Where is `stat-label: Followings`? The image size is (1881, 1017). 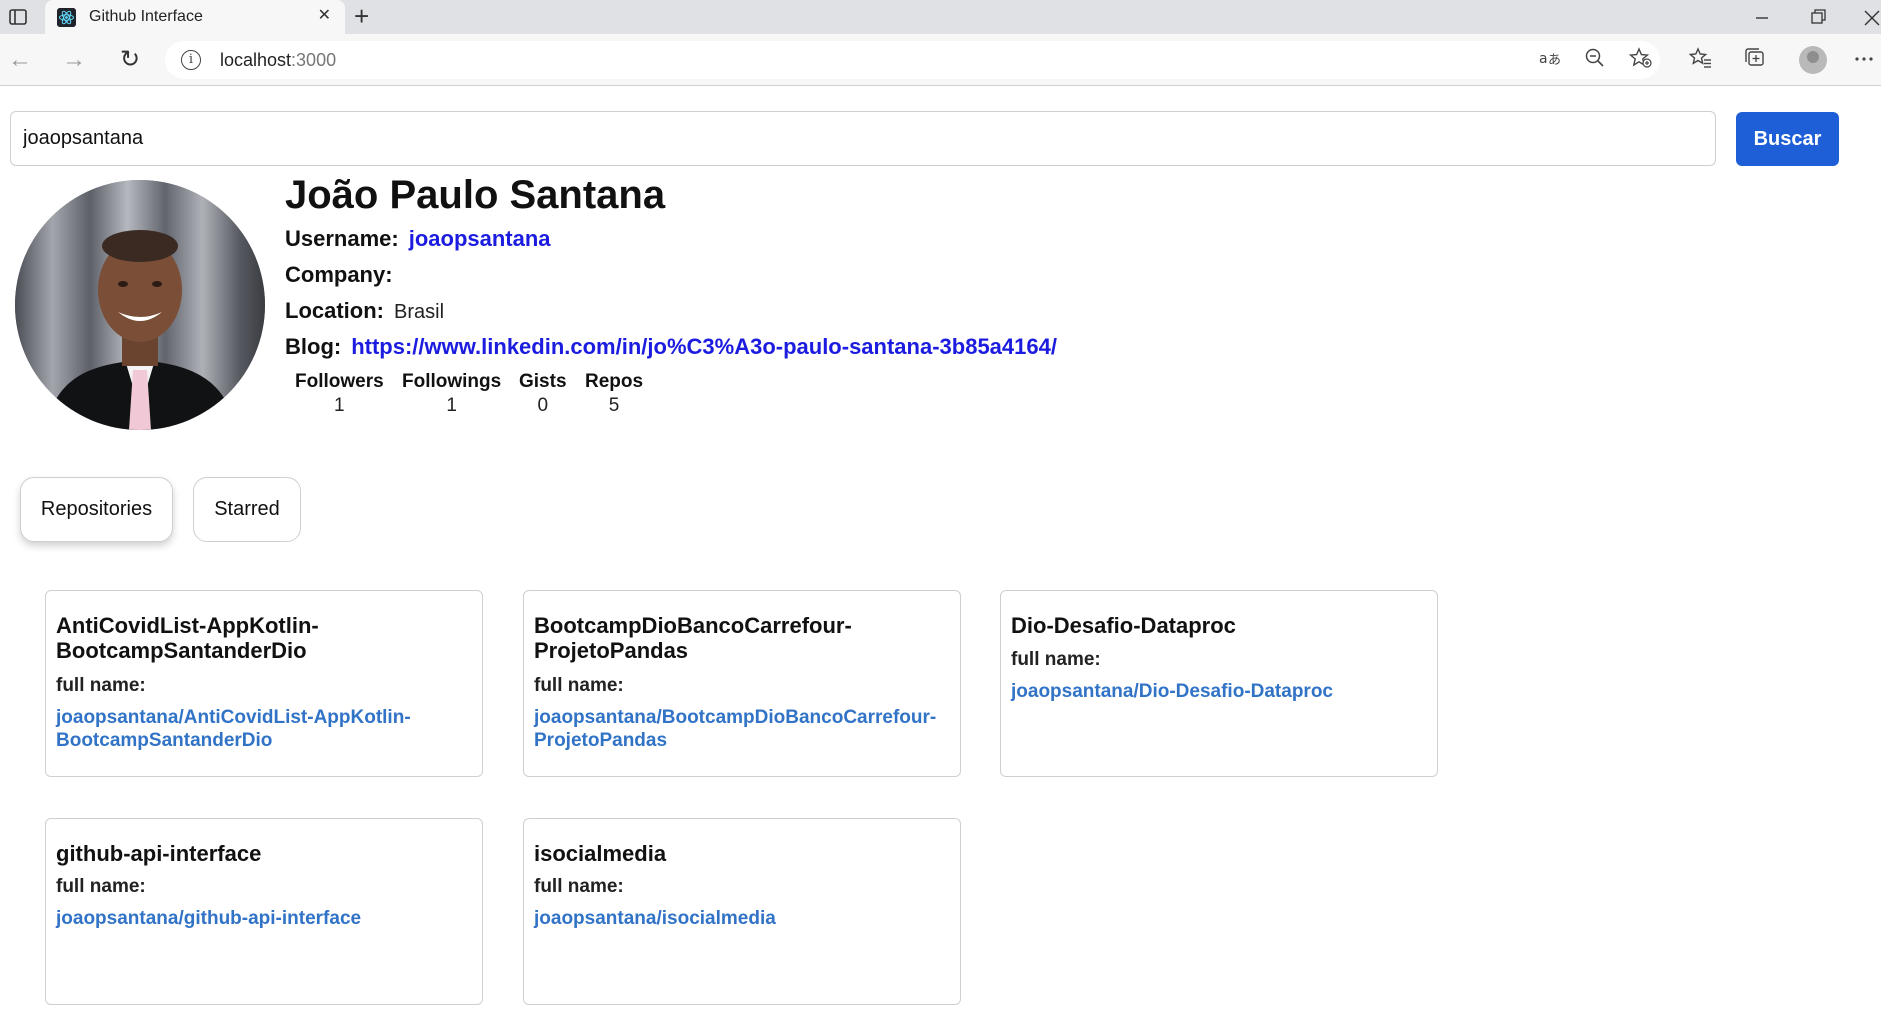
stat-label: Followings is located at coordinates (452, 381).